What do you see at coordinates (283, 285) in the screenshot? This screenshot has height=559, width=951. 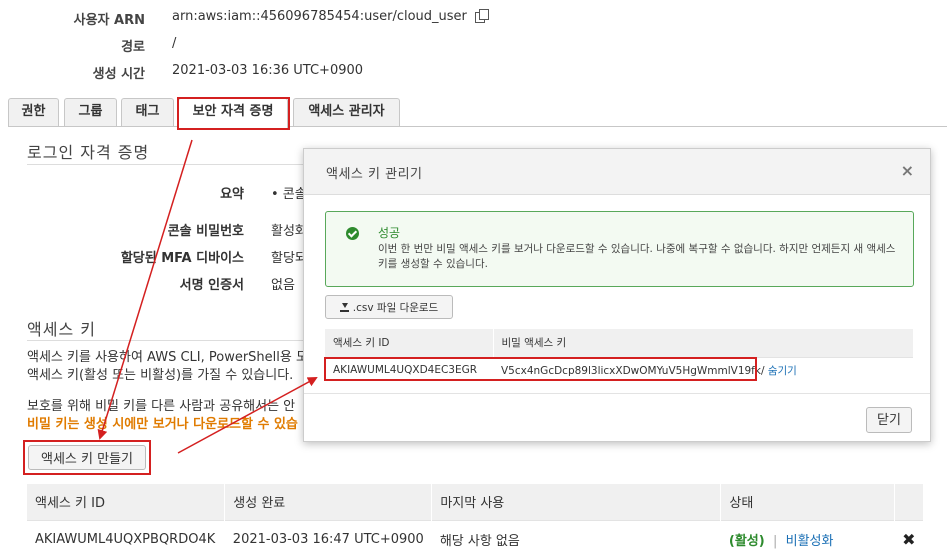 I see `signing-certificate-value: 없음` at bounding box center [283, 285].